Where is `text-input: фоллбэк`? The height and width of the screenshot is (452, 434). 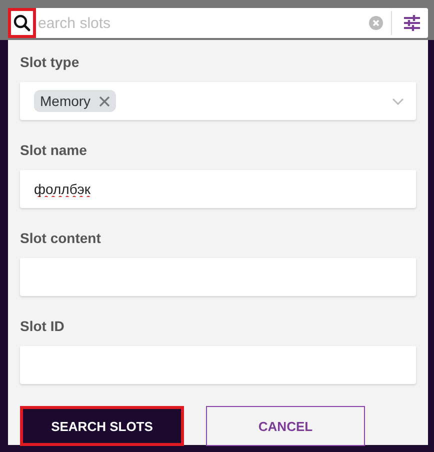 text-input: фоллбэк is located at coordinates (219, 189).